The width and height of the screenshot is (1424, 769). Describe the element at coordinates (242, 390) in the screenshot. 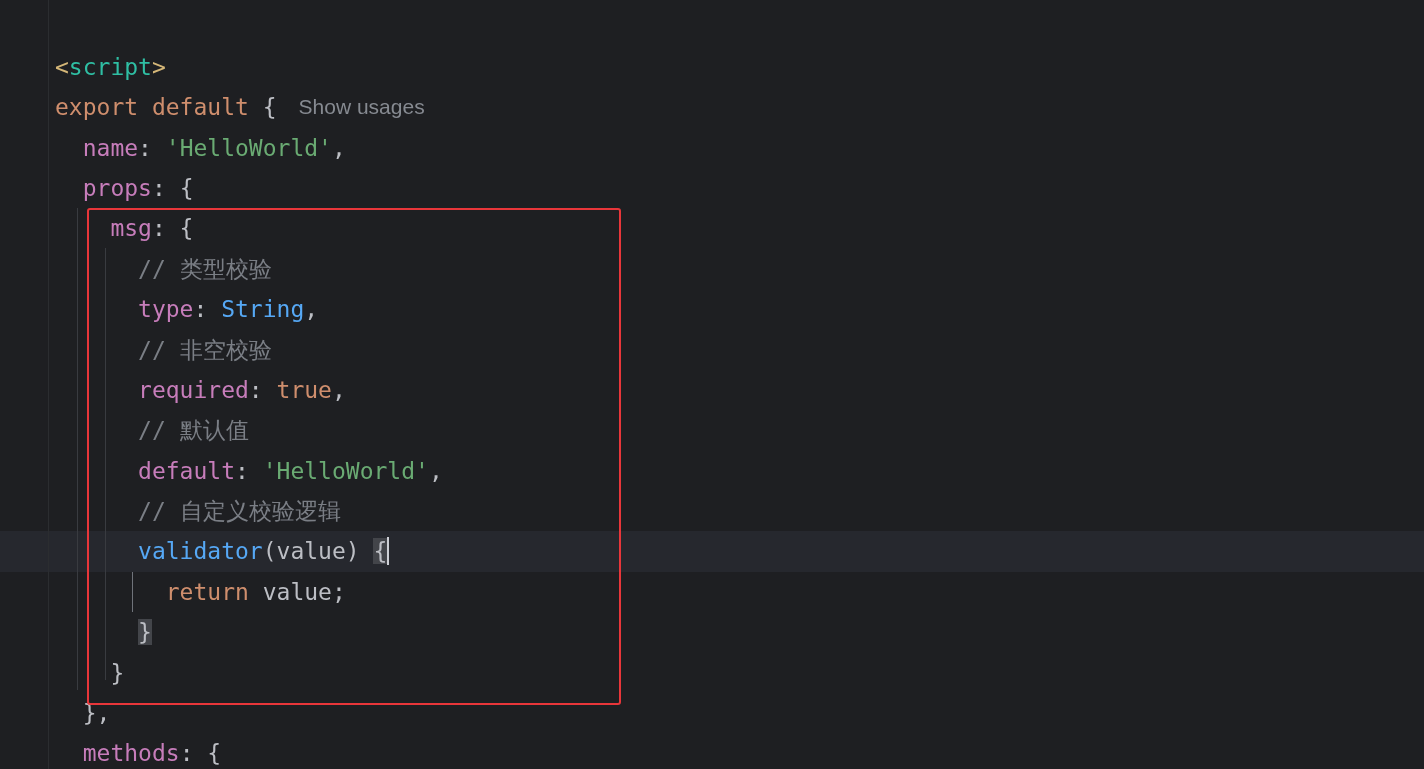

I see `code-line: required: true,` at that location.